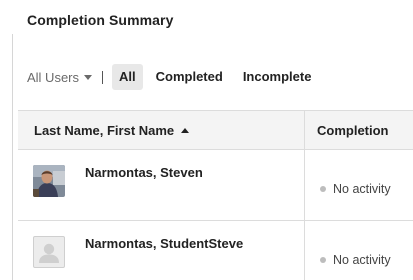 This screenshot has height=280, width=413. What do you see at coordinates (100, 20) in the screenshot?
I see `page-title: Completion Summary` at bounding box center [100, 20].